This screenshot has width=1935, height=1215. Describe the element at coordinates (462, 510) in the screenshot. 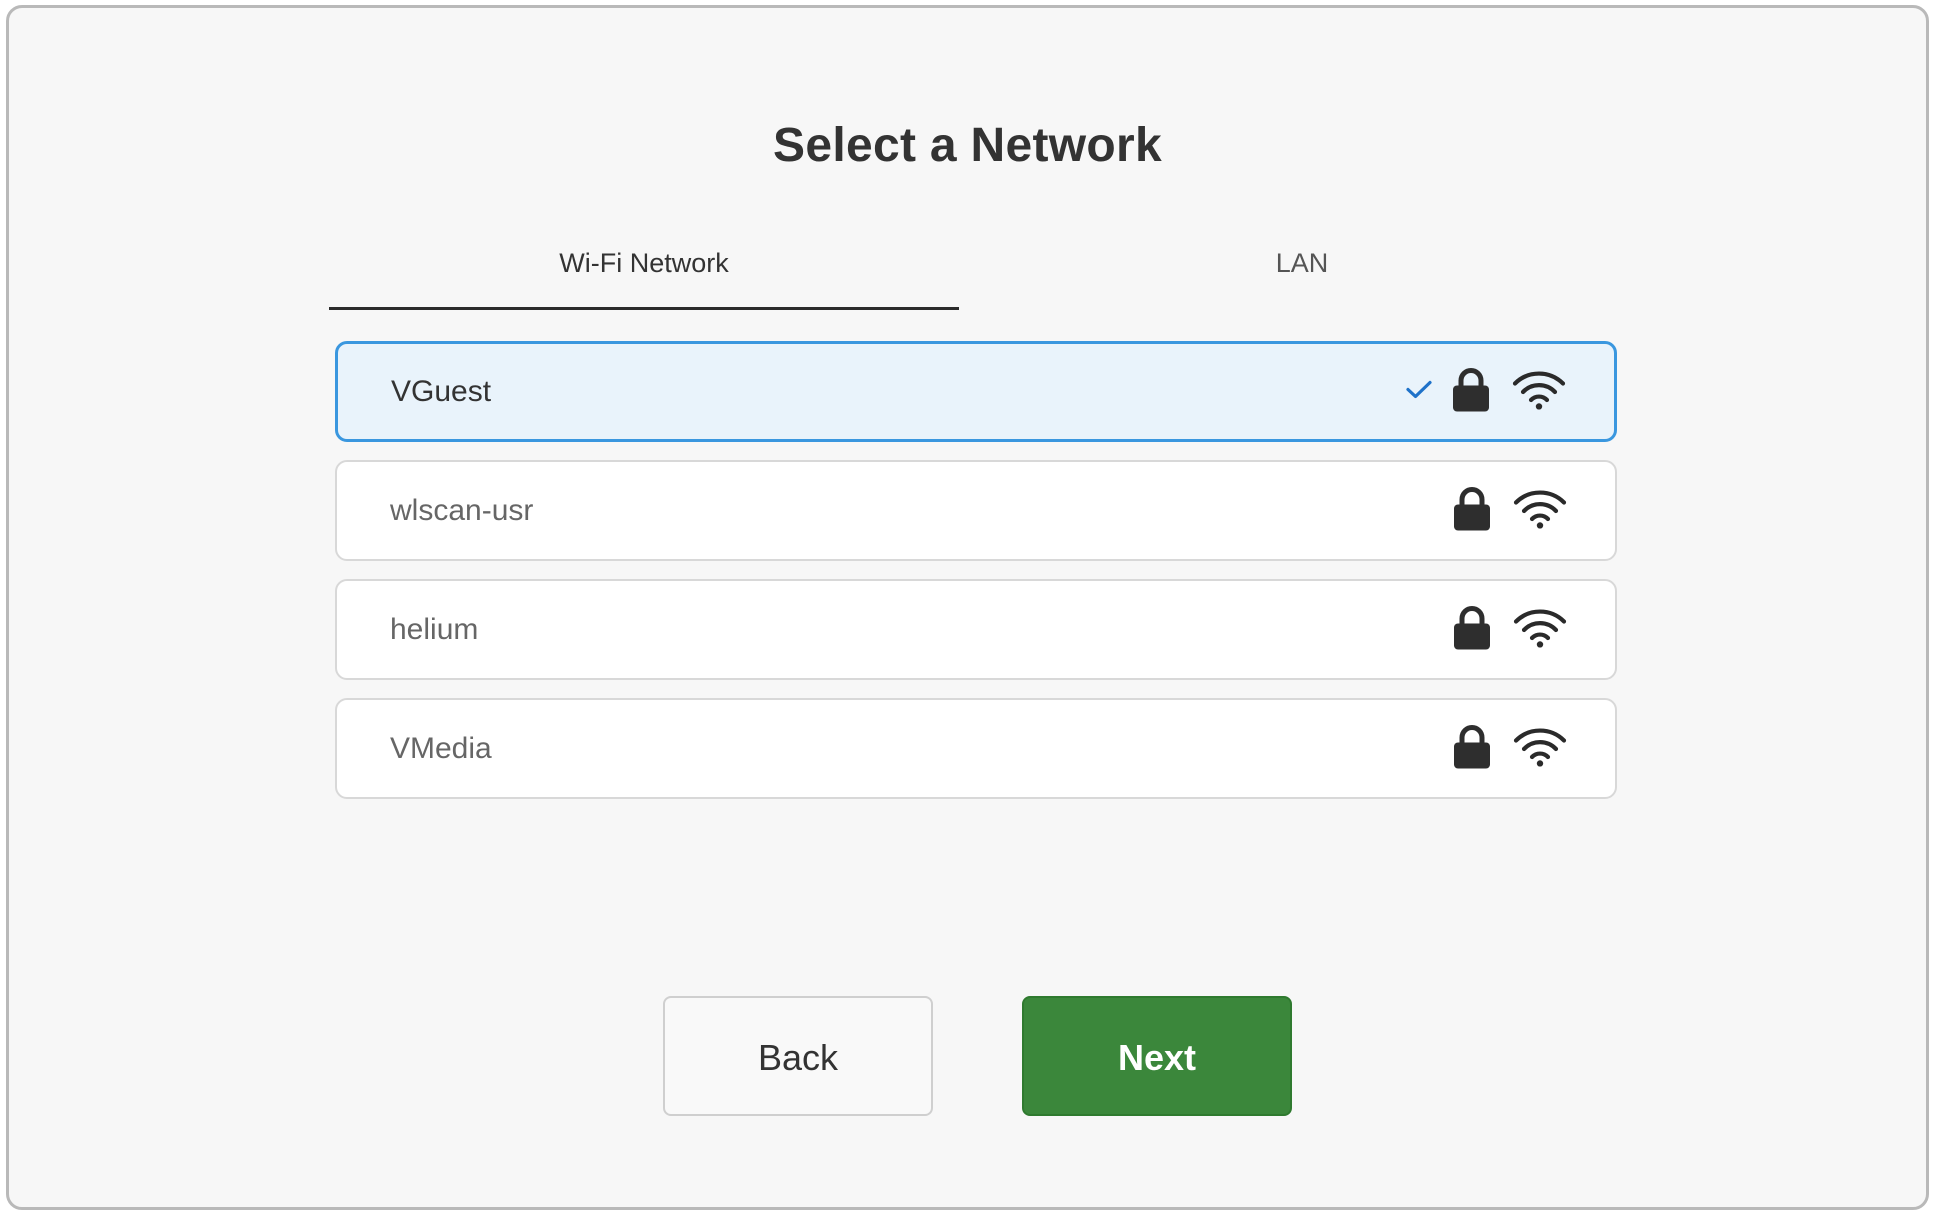

I see `network-name: wlscan-usr` at that location.